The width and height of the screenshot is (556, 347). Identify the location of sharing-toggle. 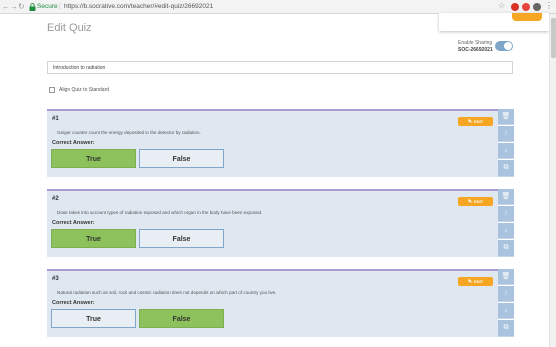
(504, 46).